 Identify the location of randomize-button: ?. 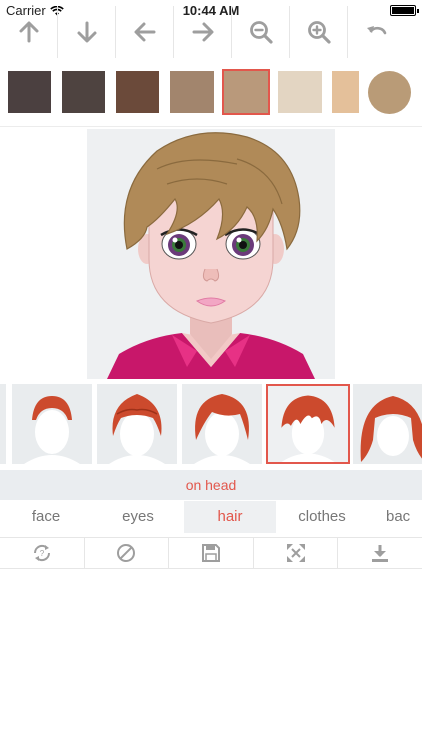
(42, 553).